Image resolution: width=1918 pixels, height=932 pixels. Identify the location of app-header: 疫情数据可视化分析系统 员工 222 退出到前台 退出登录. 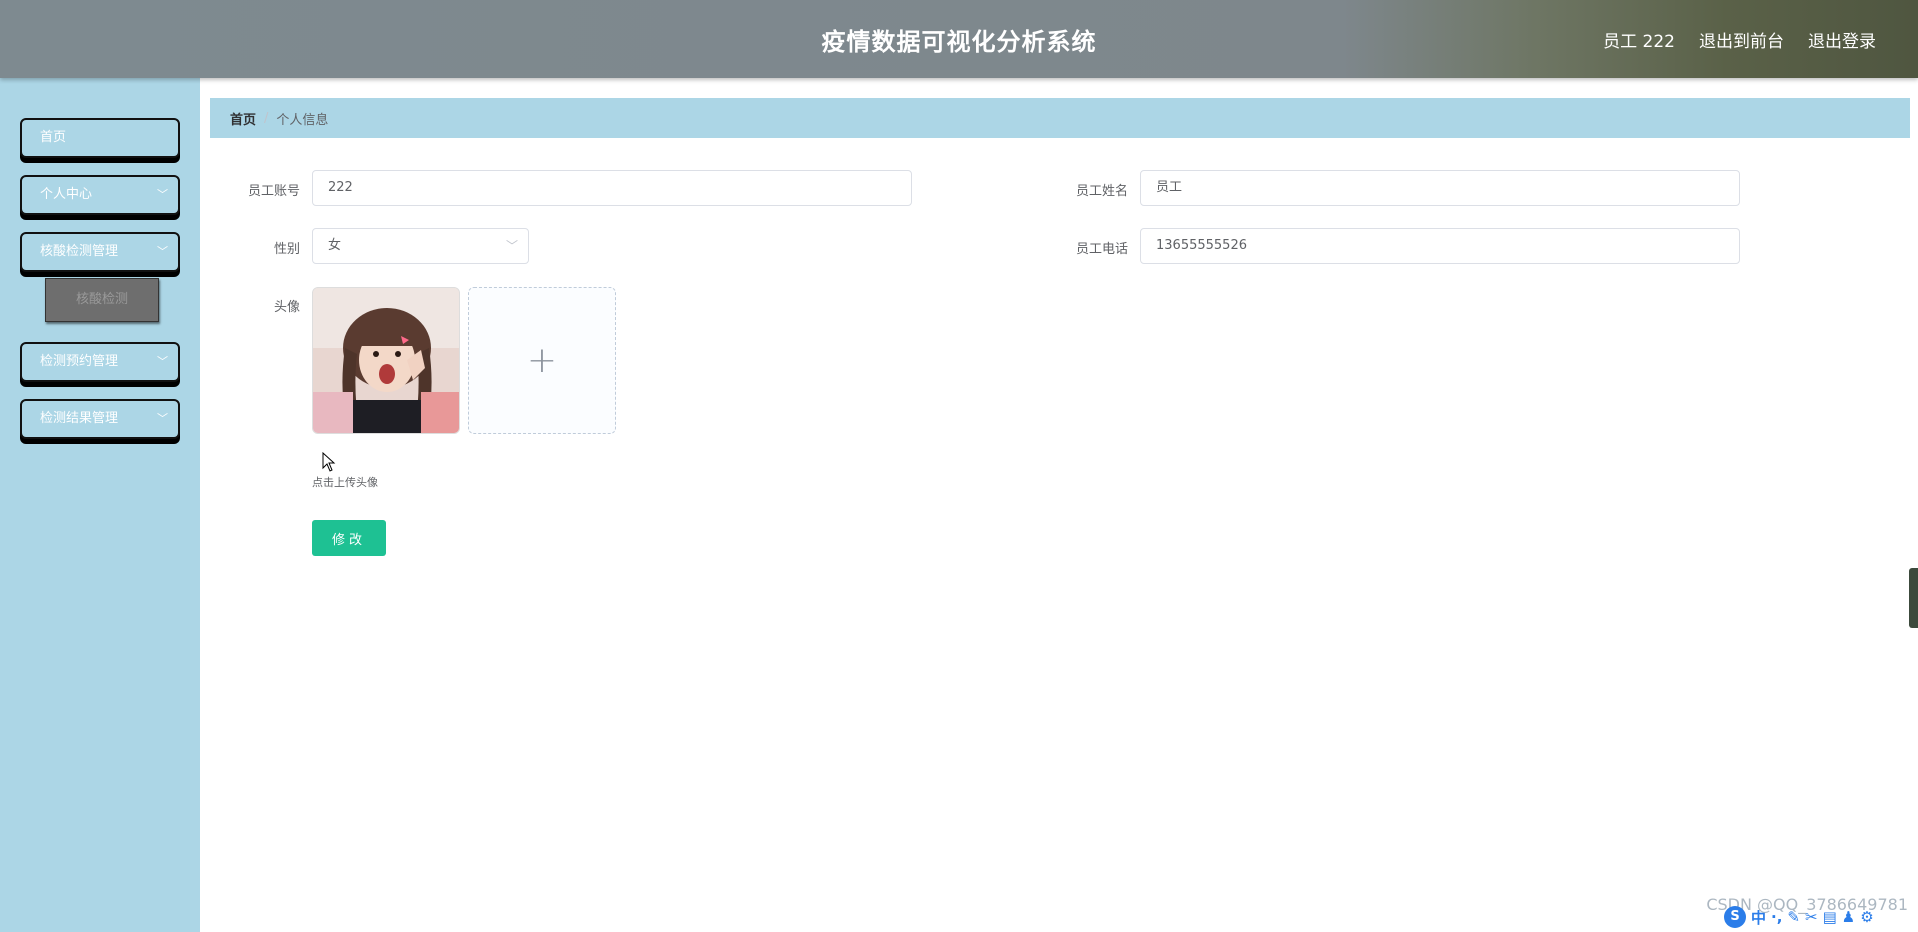
(959, 39).